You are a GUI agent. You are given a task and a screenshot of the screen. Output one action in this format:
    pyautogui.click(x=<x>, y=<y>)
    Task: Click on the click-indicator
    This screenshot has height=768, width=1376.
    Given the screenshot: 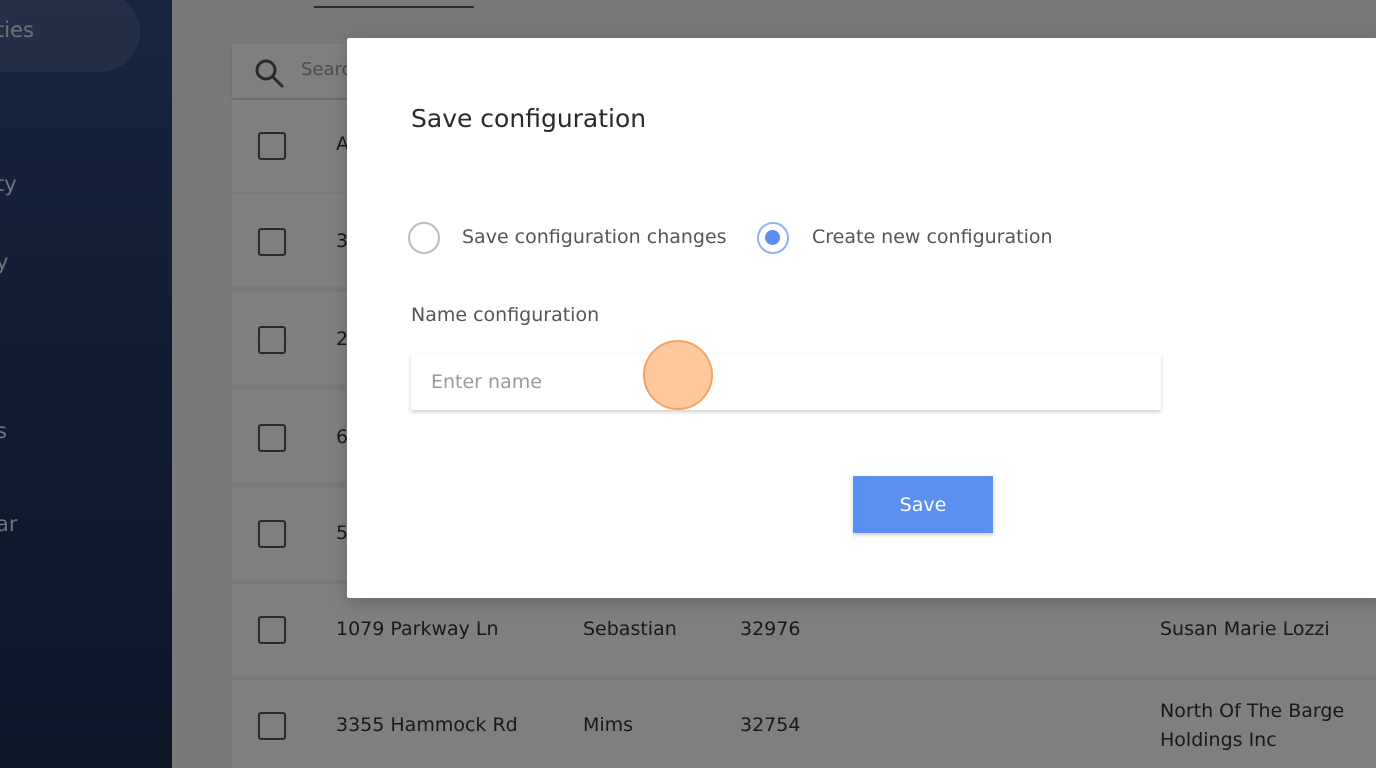 What is the action you would take?
    pyautogui.click(x=678, y=375)
    